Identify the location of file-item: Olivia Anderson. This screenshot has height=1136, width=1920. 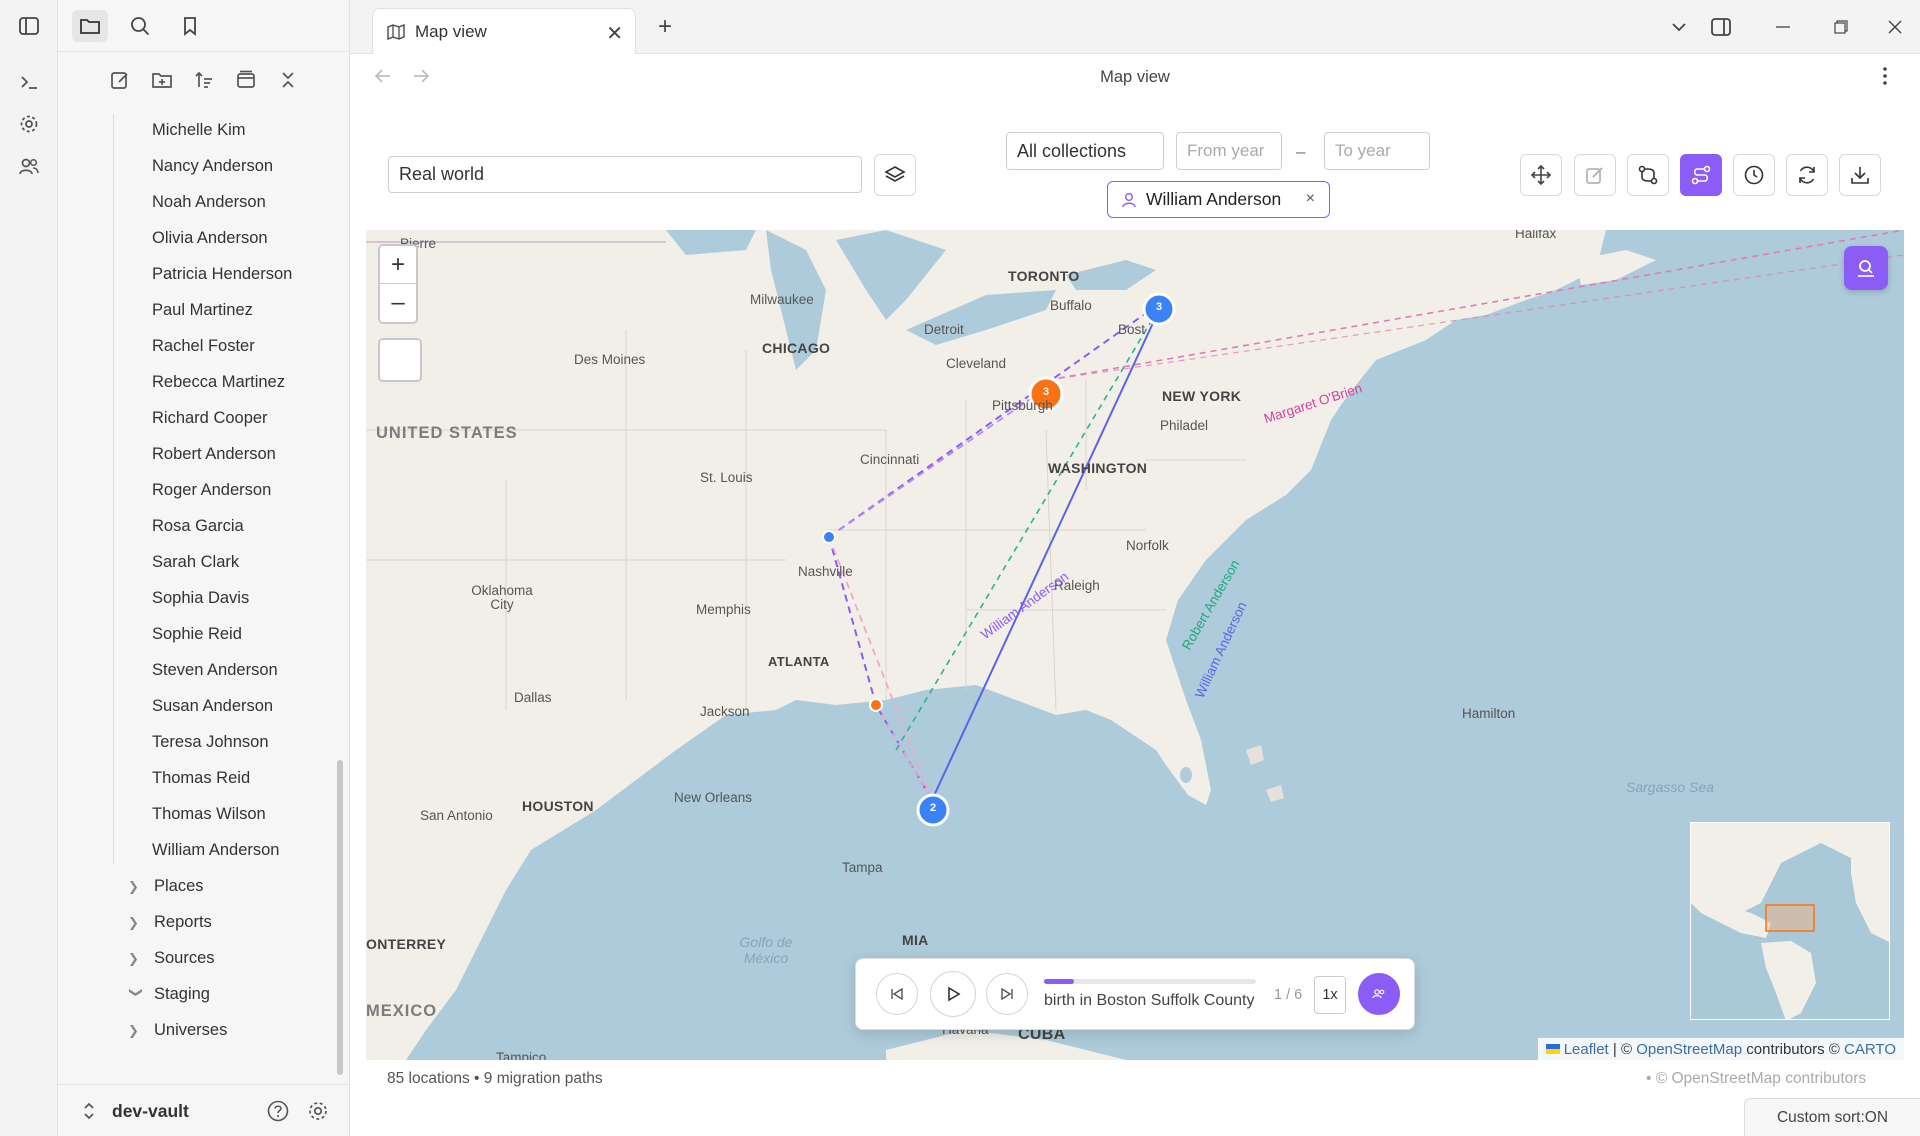
(210, 238).